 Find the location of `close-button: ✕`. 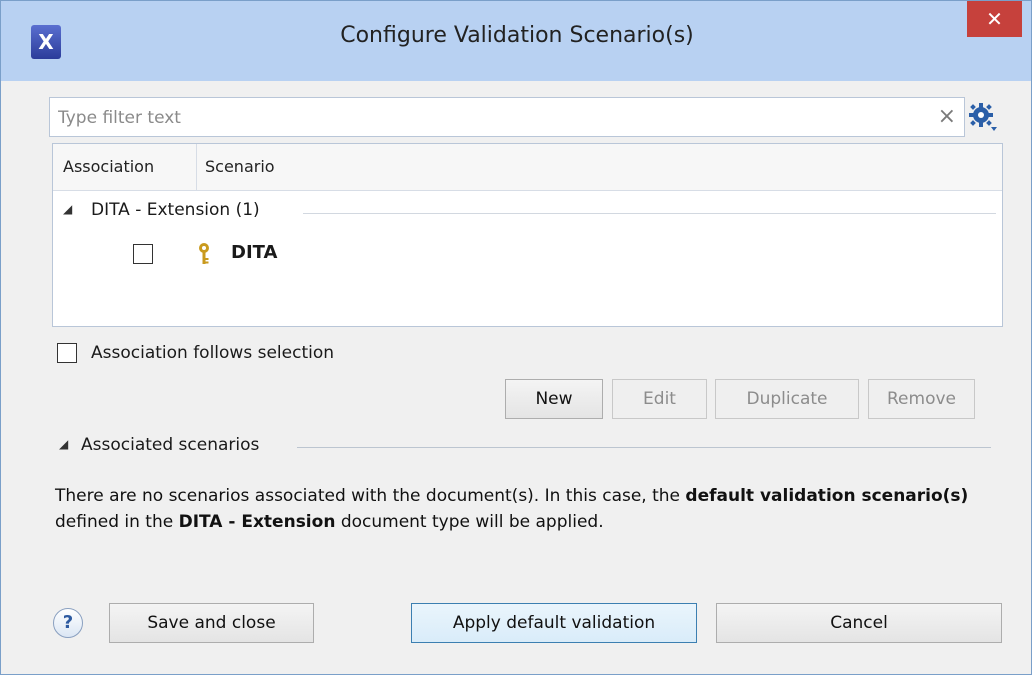

close-button: ✕ is located at coordinates (994, 19).